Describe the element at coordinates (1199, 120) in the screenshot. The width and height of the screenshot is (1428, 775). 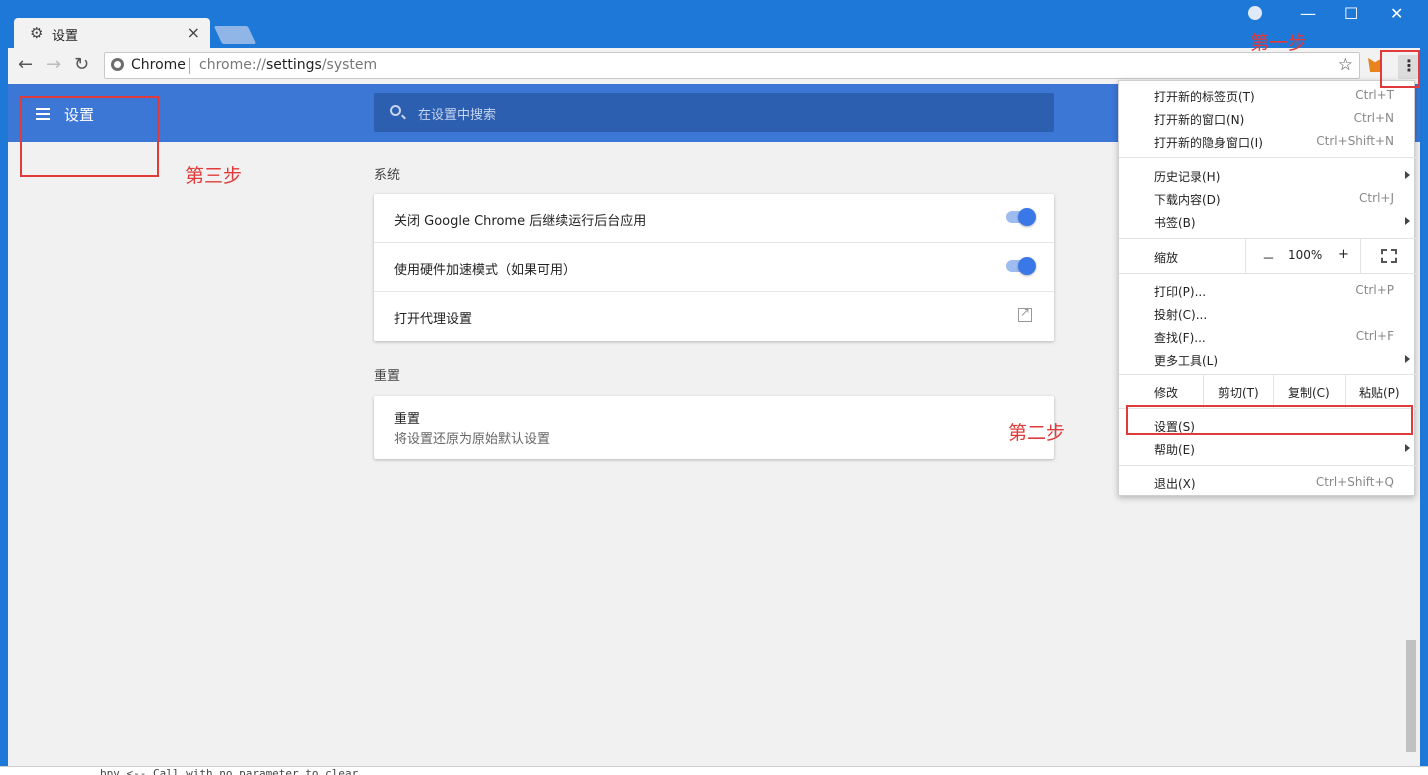
I see `menu-item-label: 打开新的窗口(N)` at that location.